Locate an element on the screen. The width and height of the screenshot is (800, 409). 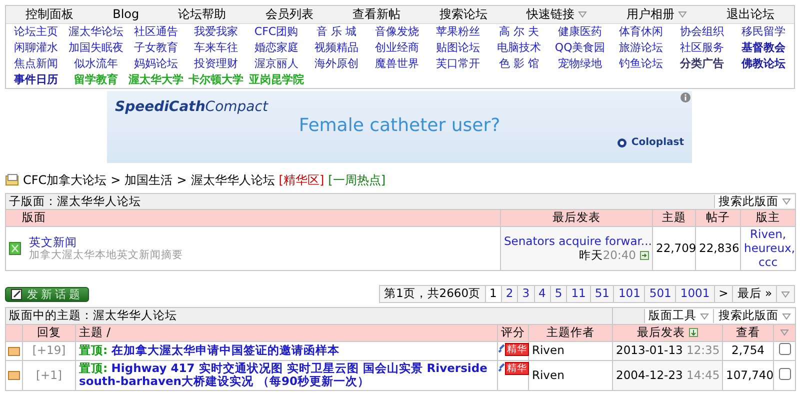
column-header: 评分 is located at coordinates (513, 332).